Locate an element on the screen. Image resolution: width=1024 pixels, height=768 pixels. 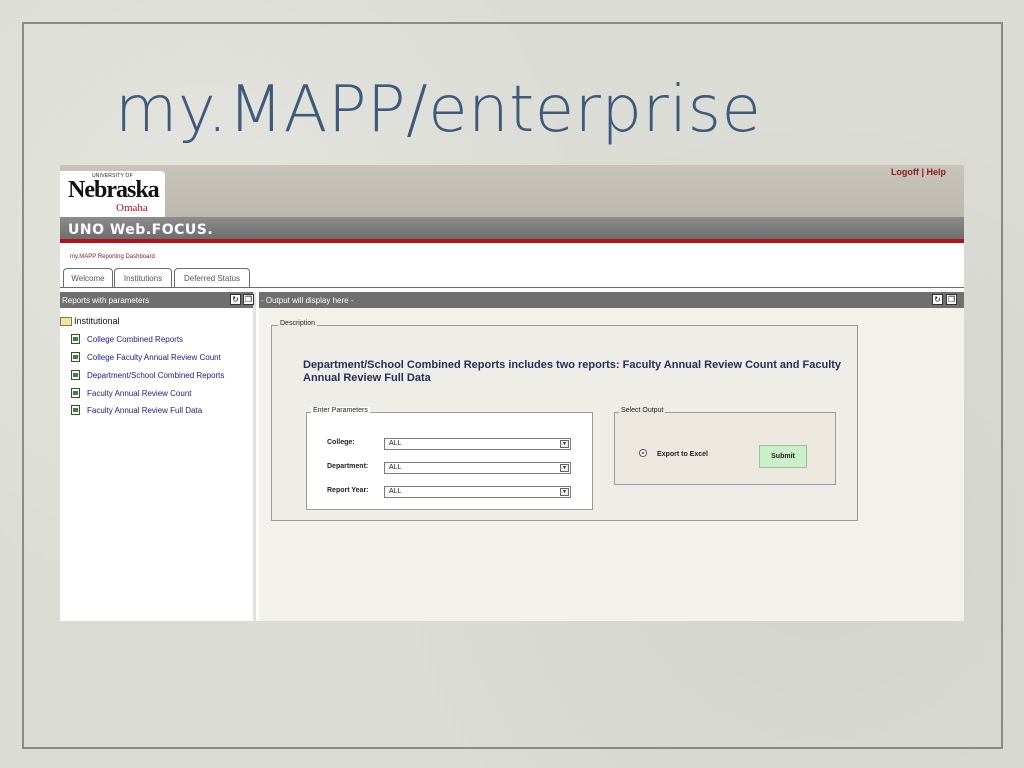
tree-item-label: College Faculty Annual Review Count is located at coordinates (154, 357).